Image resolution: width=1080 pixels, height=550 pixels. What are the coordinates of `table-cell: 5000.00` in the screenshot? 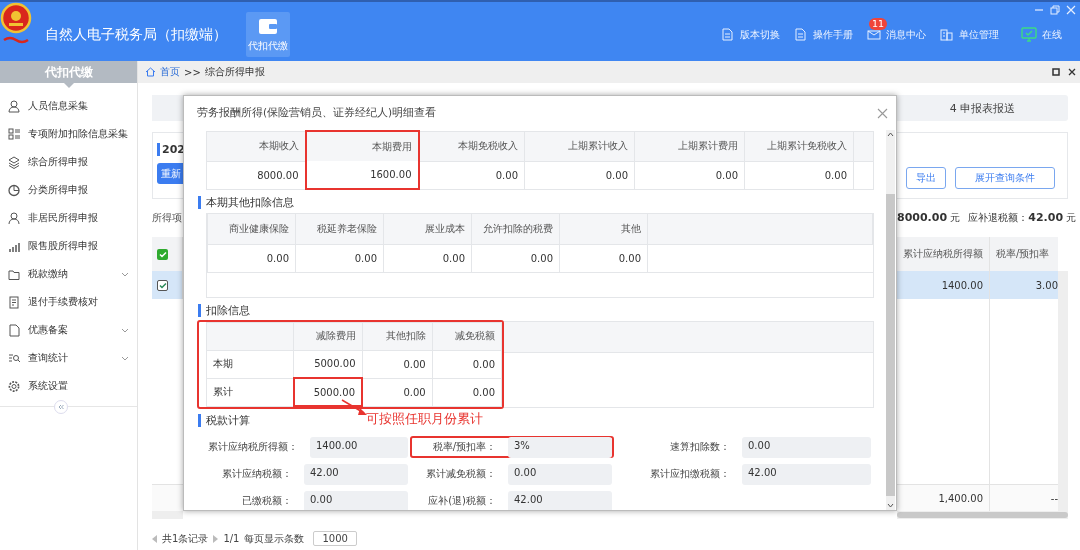 It's located at (327, 392).